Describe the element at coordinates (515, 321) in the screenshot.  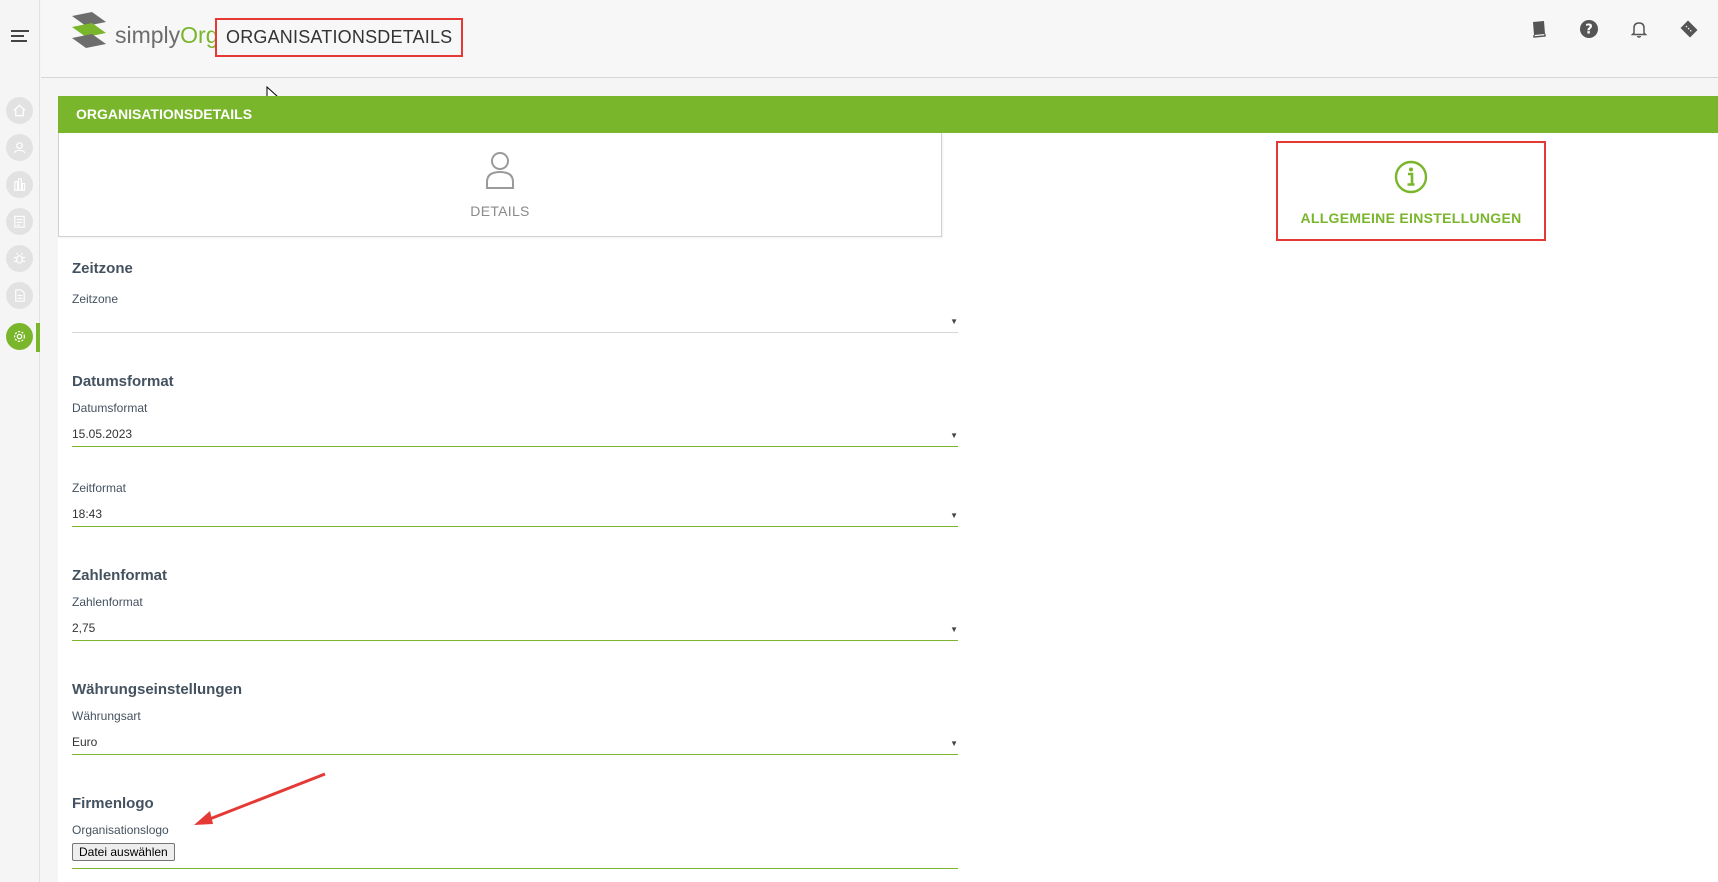
I see `zeitzone-select: ▼` at that location.